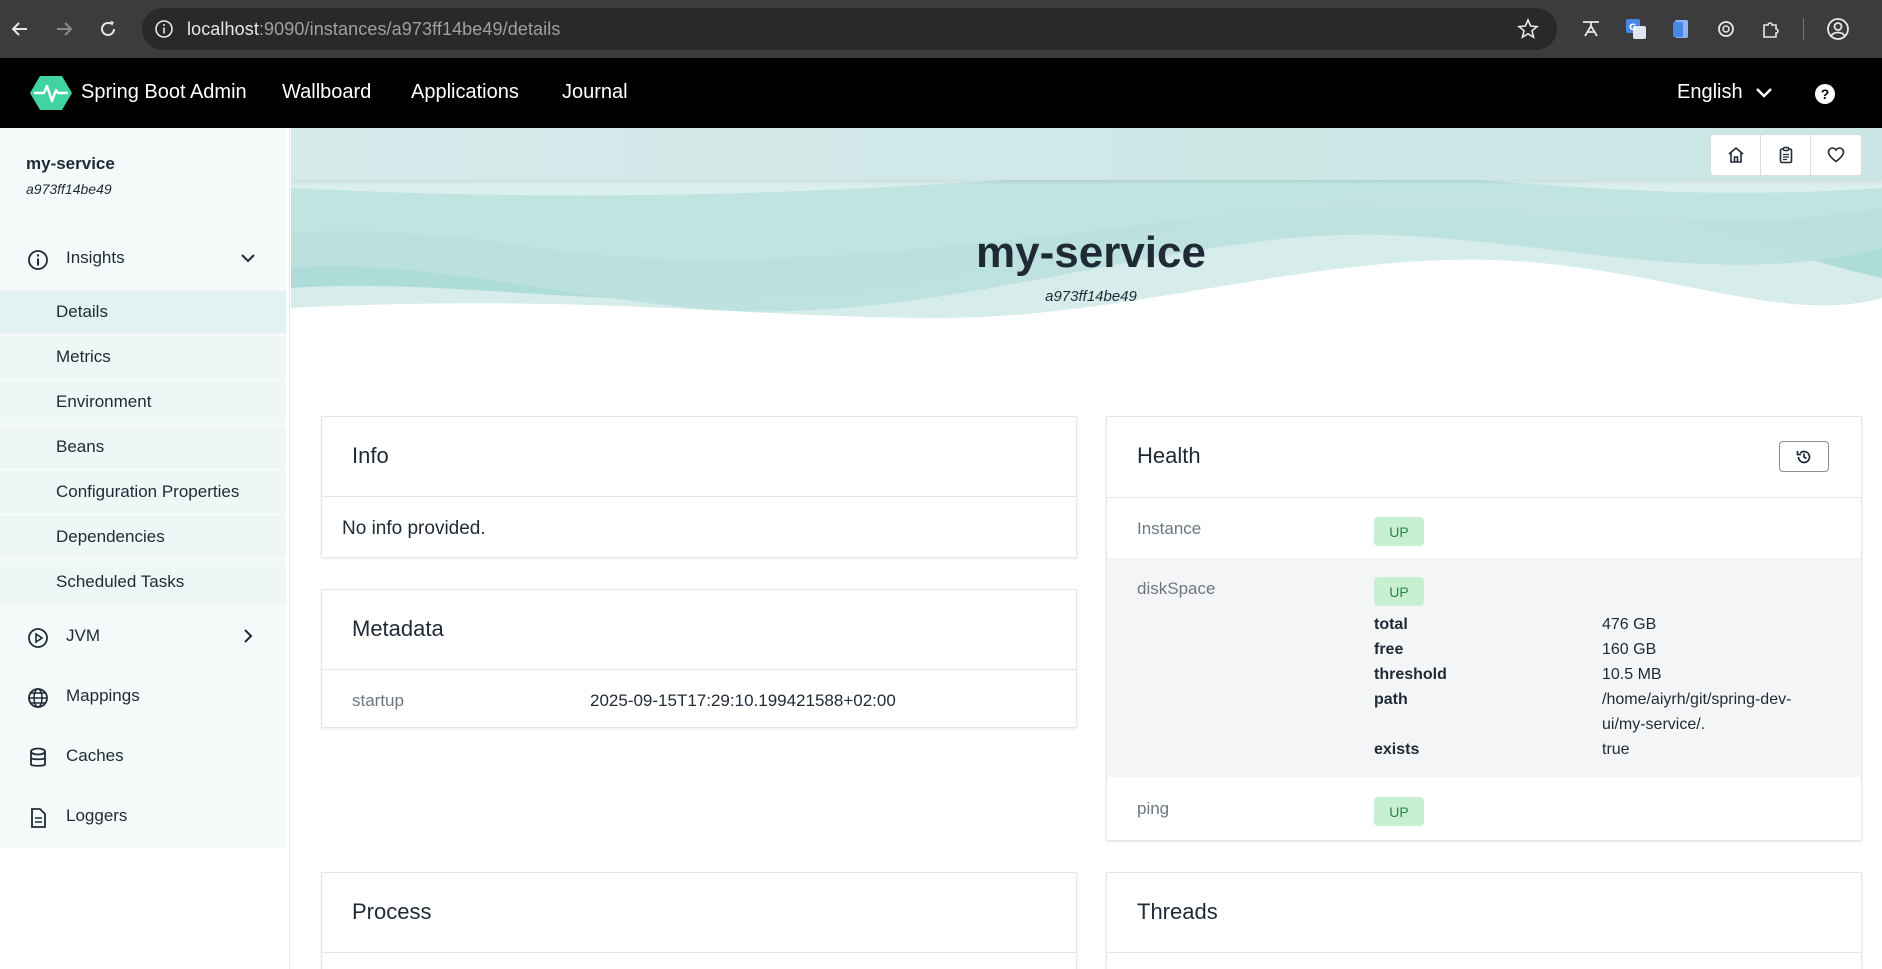  I want to click on disk-total-value: 476 GB, so click(1629, 624).